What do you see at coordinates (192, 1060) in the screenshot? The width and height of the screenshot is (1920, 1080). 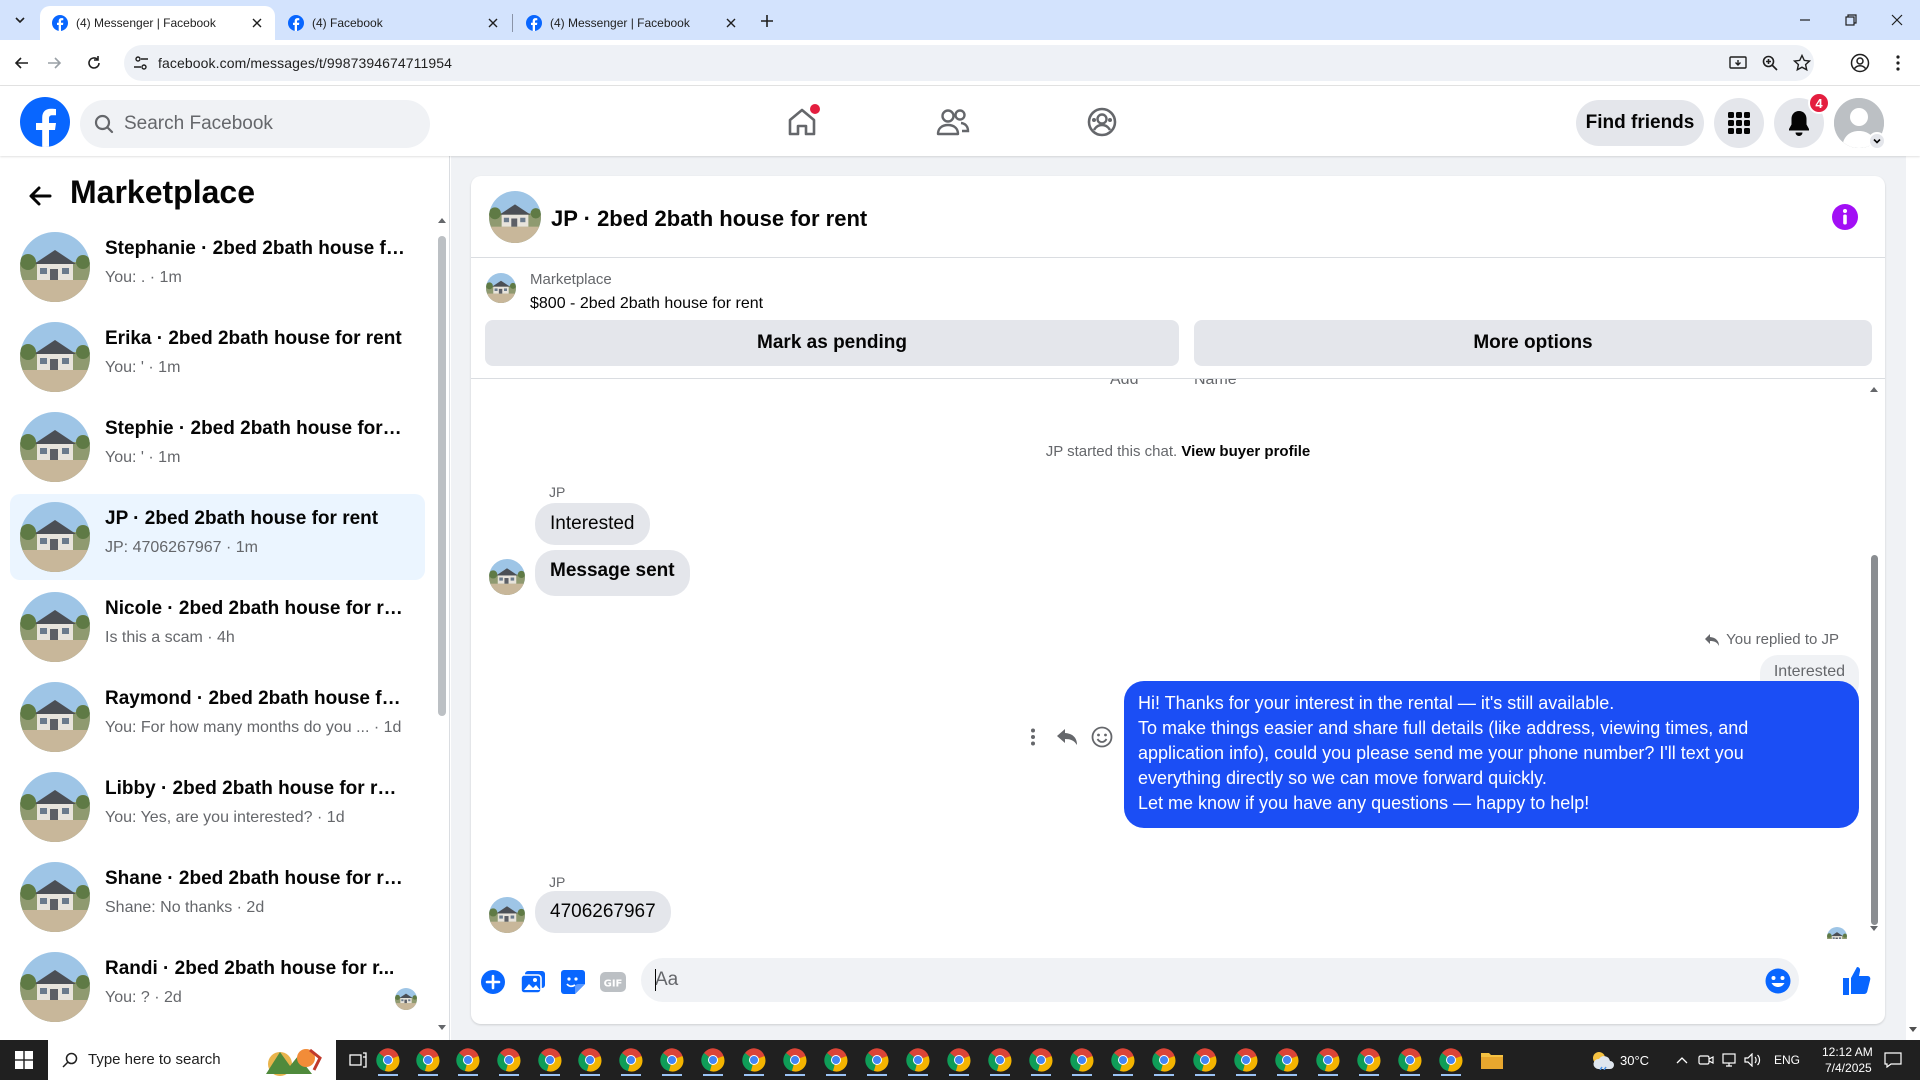 I see `taskbar-search: Type here to search` at bounding box center [192, 1060].